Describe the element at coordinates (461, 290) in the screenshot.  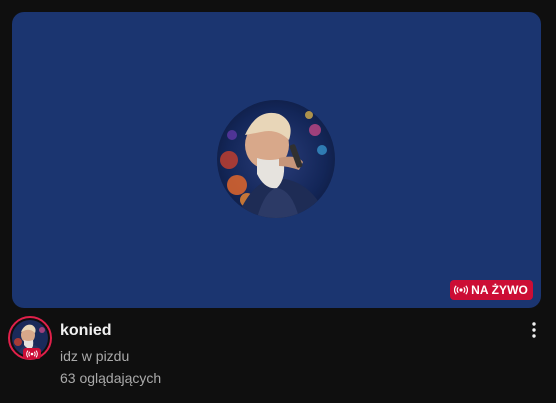
I see `broadcast-icon` at that location.